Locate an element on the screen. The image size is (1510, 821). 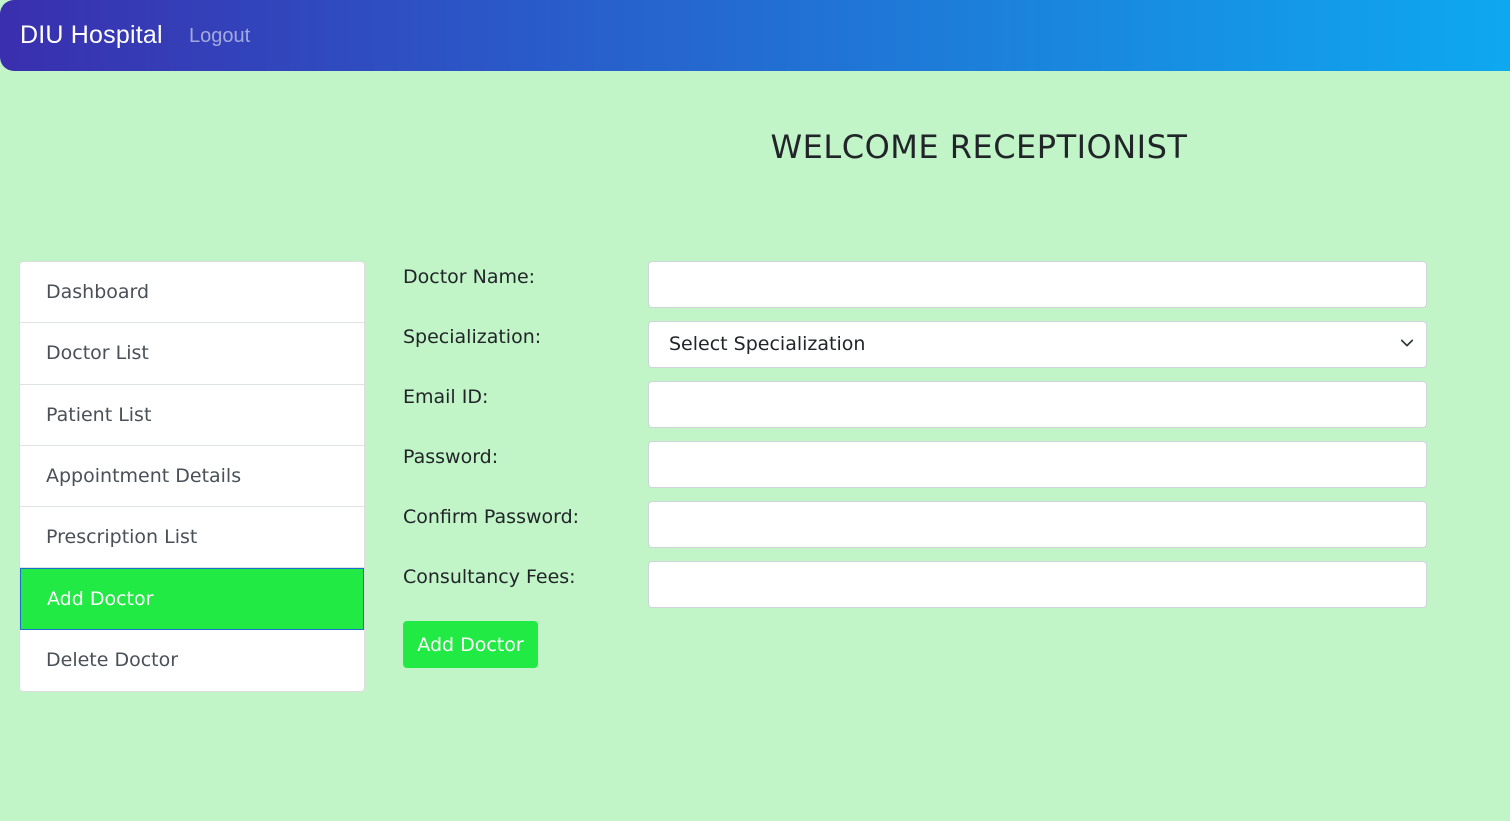
sidebar-item-doctor-list: Doctor List is located at coordinates (192, 354).